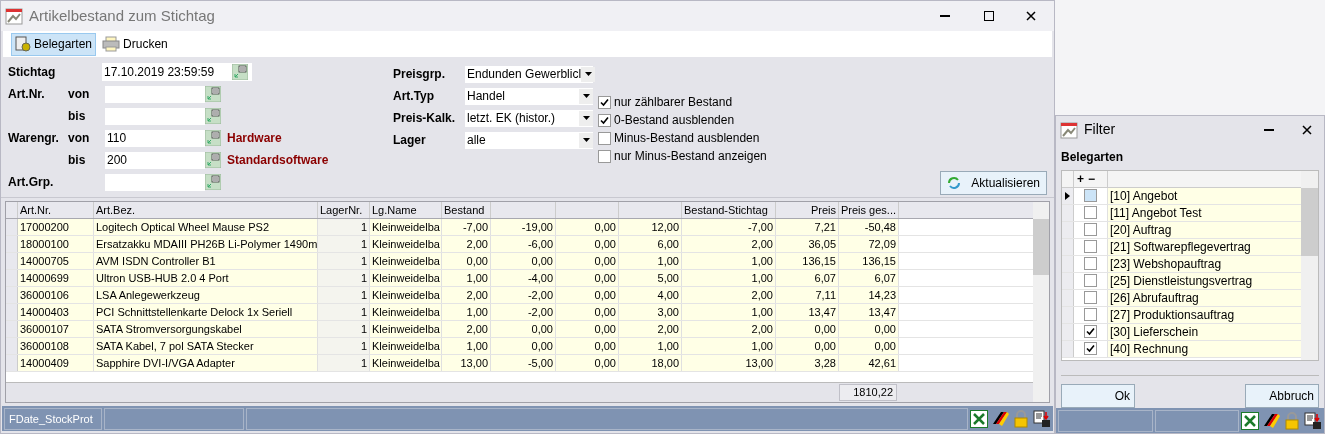  Describe the element at coordinates (673, 102) in the screenshot. I see `checkbox-label: nur zählbarer Bestand` at that location.